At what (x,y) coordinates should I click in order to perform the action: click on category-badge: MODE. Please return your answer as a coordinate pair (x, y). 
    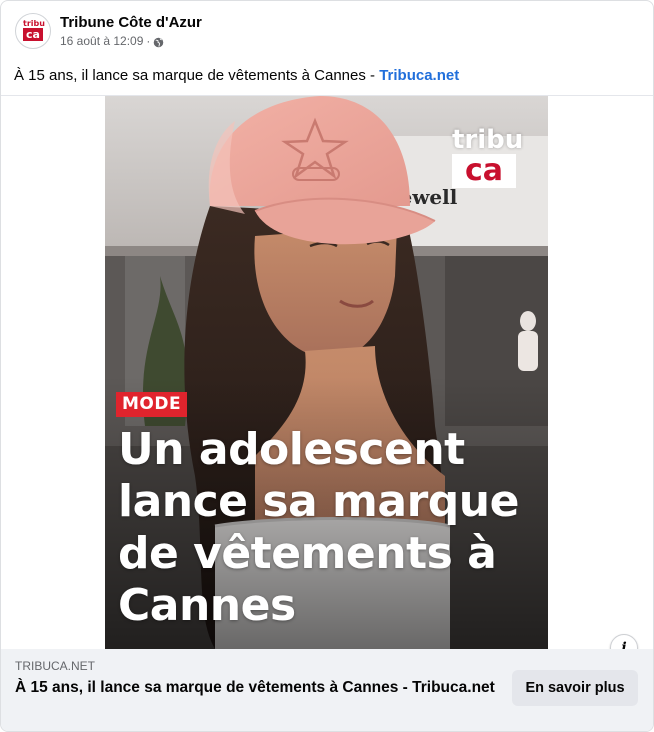
    Looking at the image, I should click on (152, 404).